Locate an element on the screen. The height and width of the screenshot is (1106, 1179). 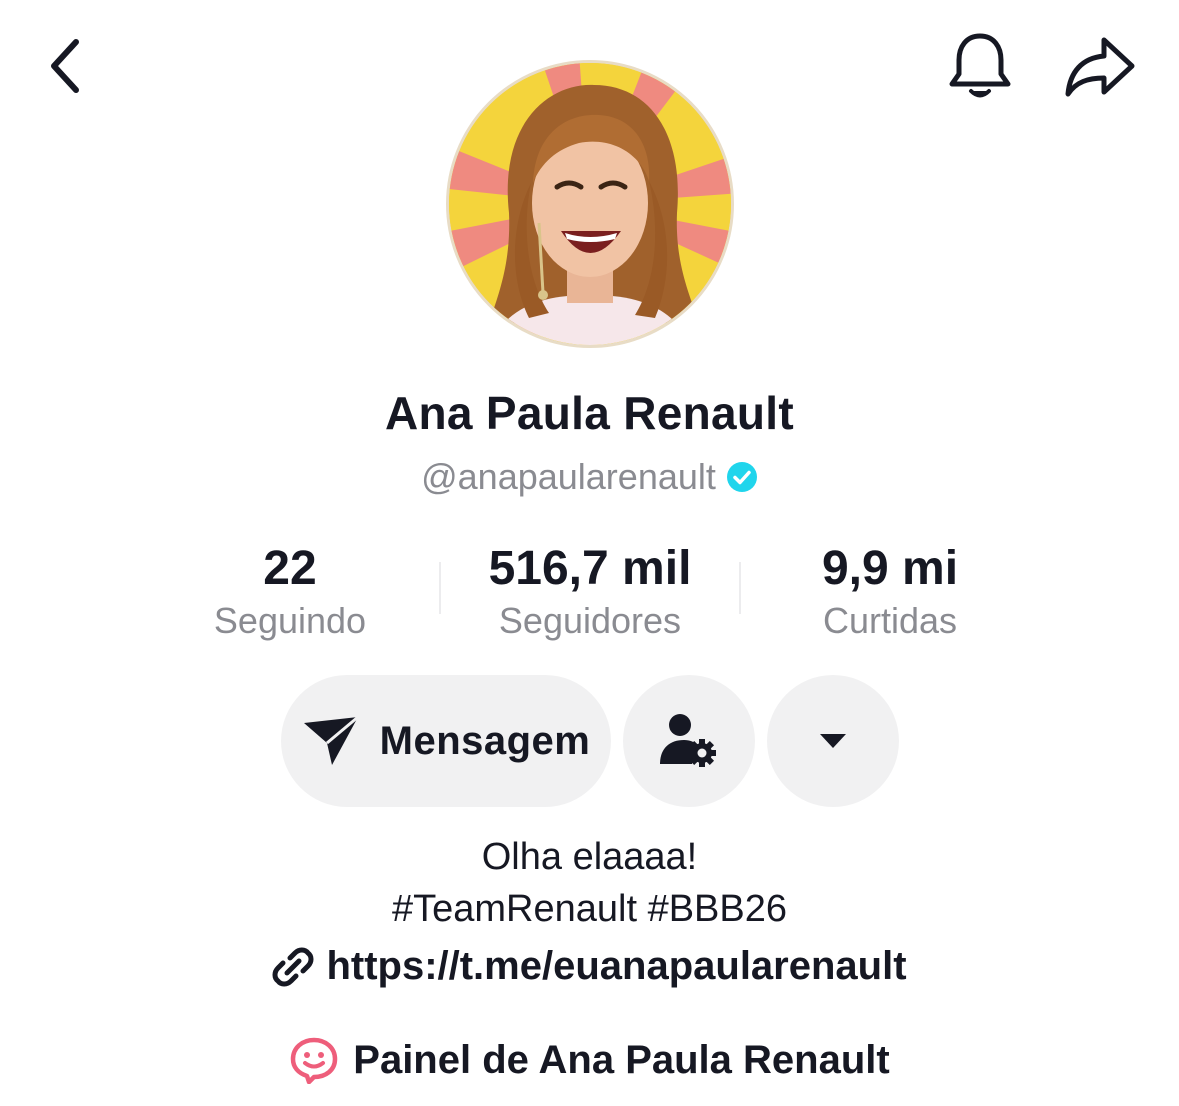
bio-hashtags: #TeamRenault #BBB26 is located at coordinates (589, 909).